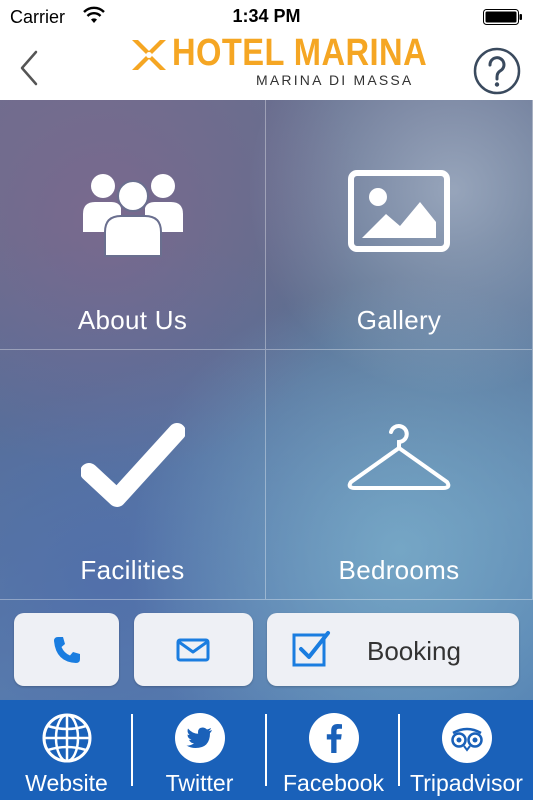  I want to click on checkbox-icon, so click(311, 649).